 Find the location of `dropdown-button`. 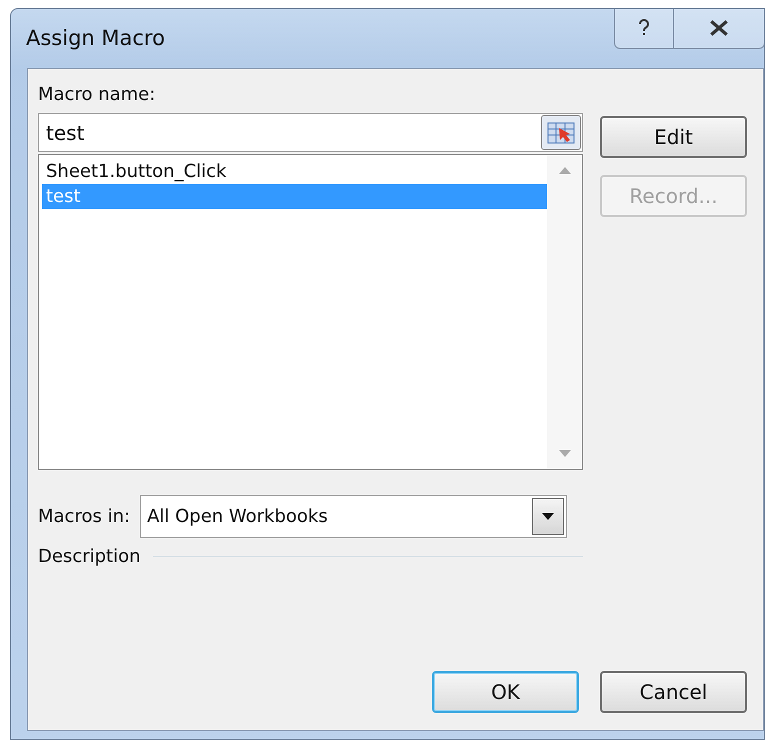

dropdown-button is located at coordinates (548, 516).